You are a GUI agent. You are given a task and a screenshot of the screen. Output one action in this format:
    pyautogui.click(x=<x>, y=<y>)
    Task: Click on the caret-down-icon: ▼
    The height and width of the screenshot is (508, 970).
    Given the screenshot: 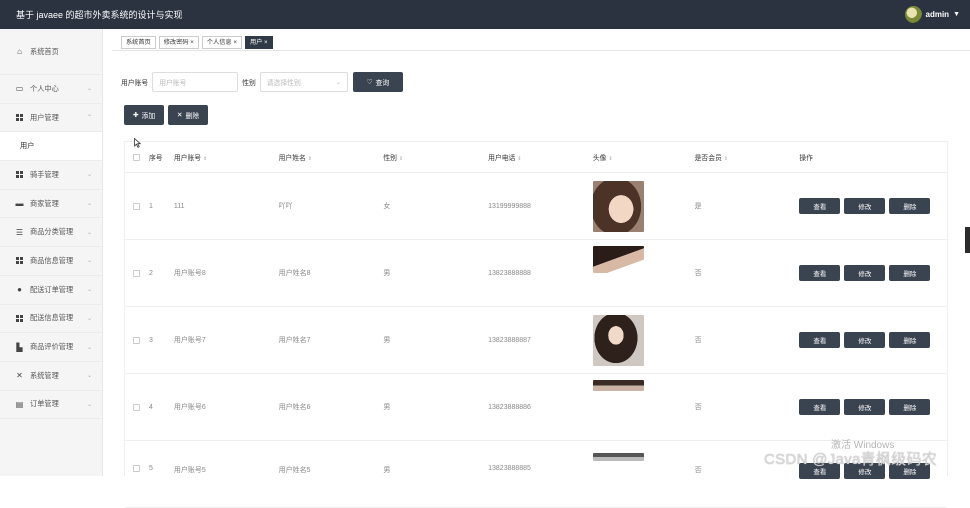 What is the action you would take?
    pyautogui.click(x=956, y=14)
    